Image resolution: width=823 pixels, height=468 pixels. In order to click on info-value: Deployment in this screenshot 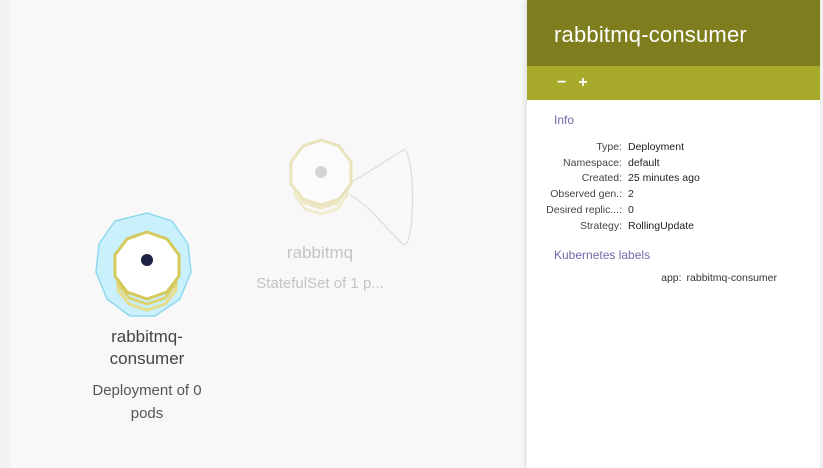, I will do `click(656, 146)`.